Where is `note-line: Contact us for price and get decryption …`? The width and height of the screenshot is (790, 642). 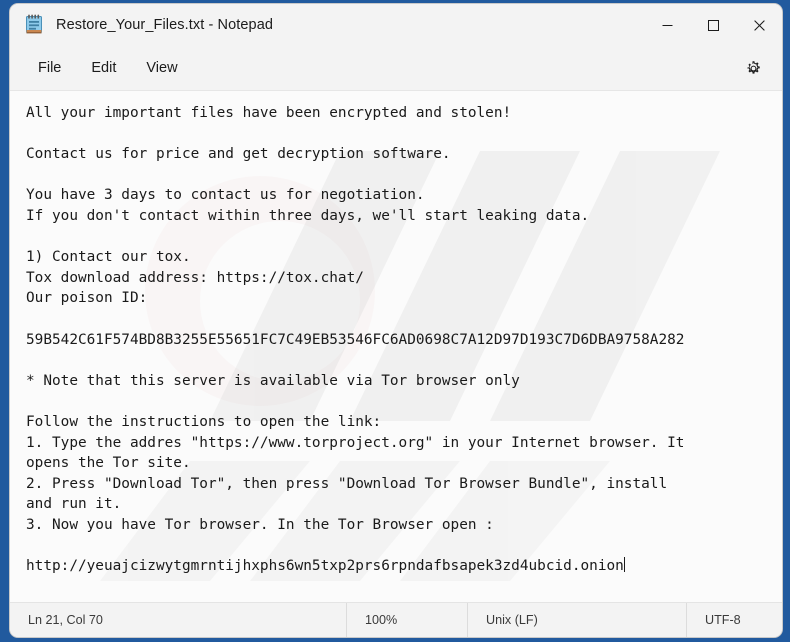
note-line: Contact us for price and get decryption … is located at coordinates (238, 154).